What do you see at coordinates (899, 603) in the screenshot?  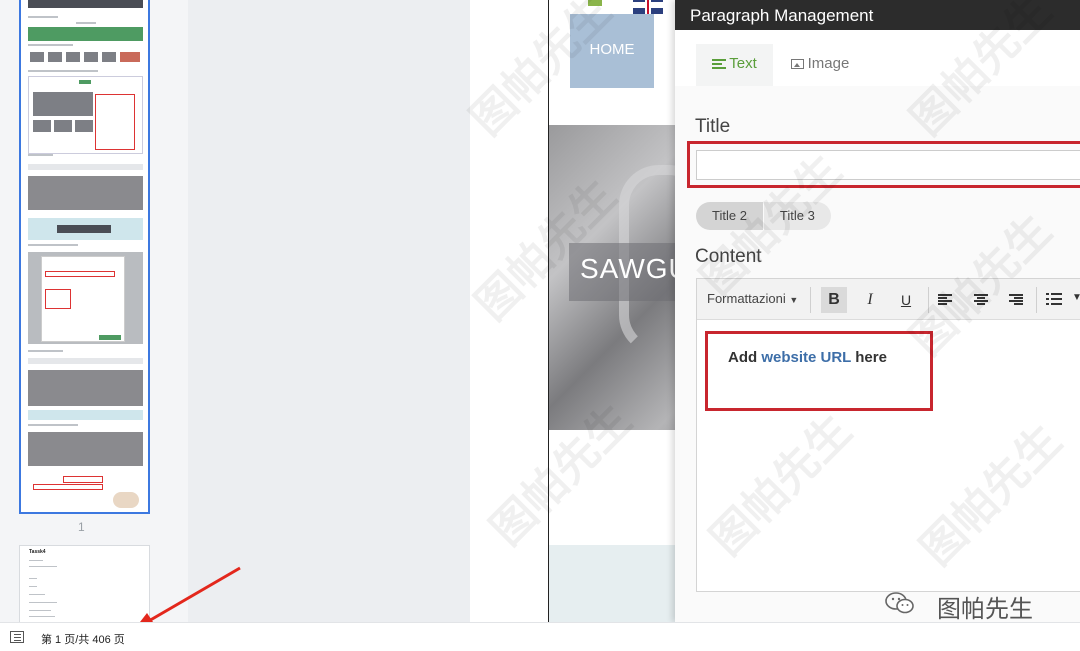 I see `wechat-icon` at bounding box center [899, 603].